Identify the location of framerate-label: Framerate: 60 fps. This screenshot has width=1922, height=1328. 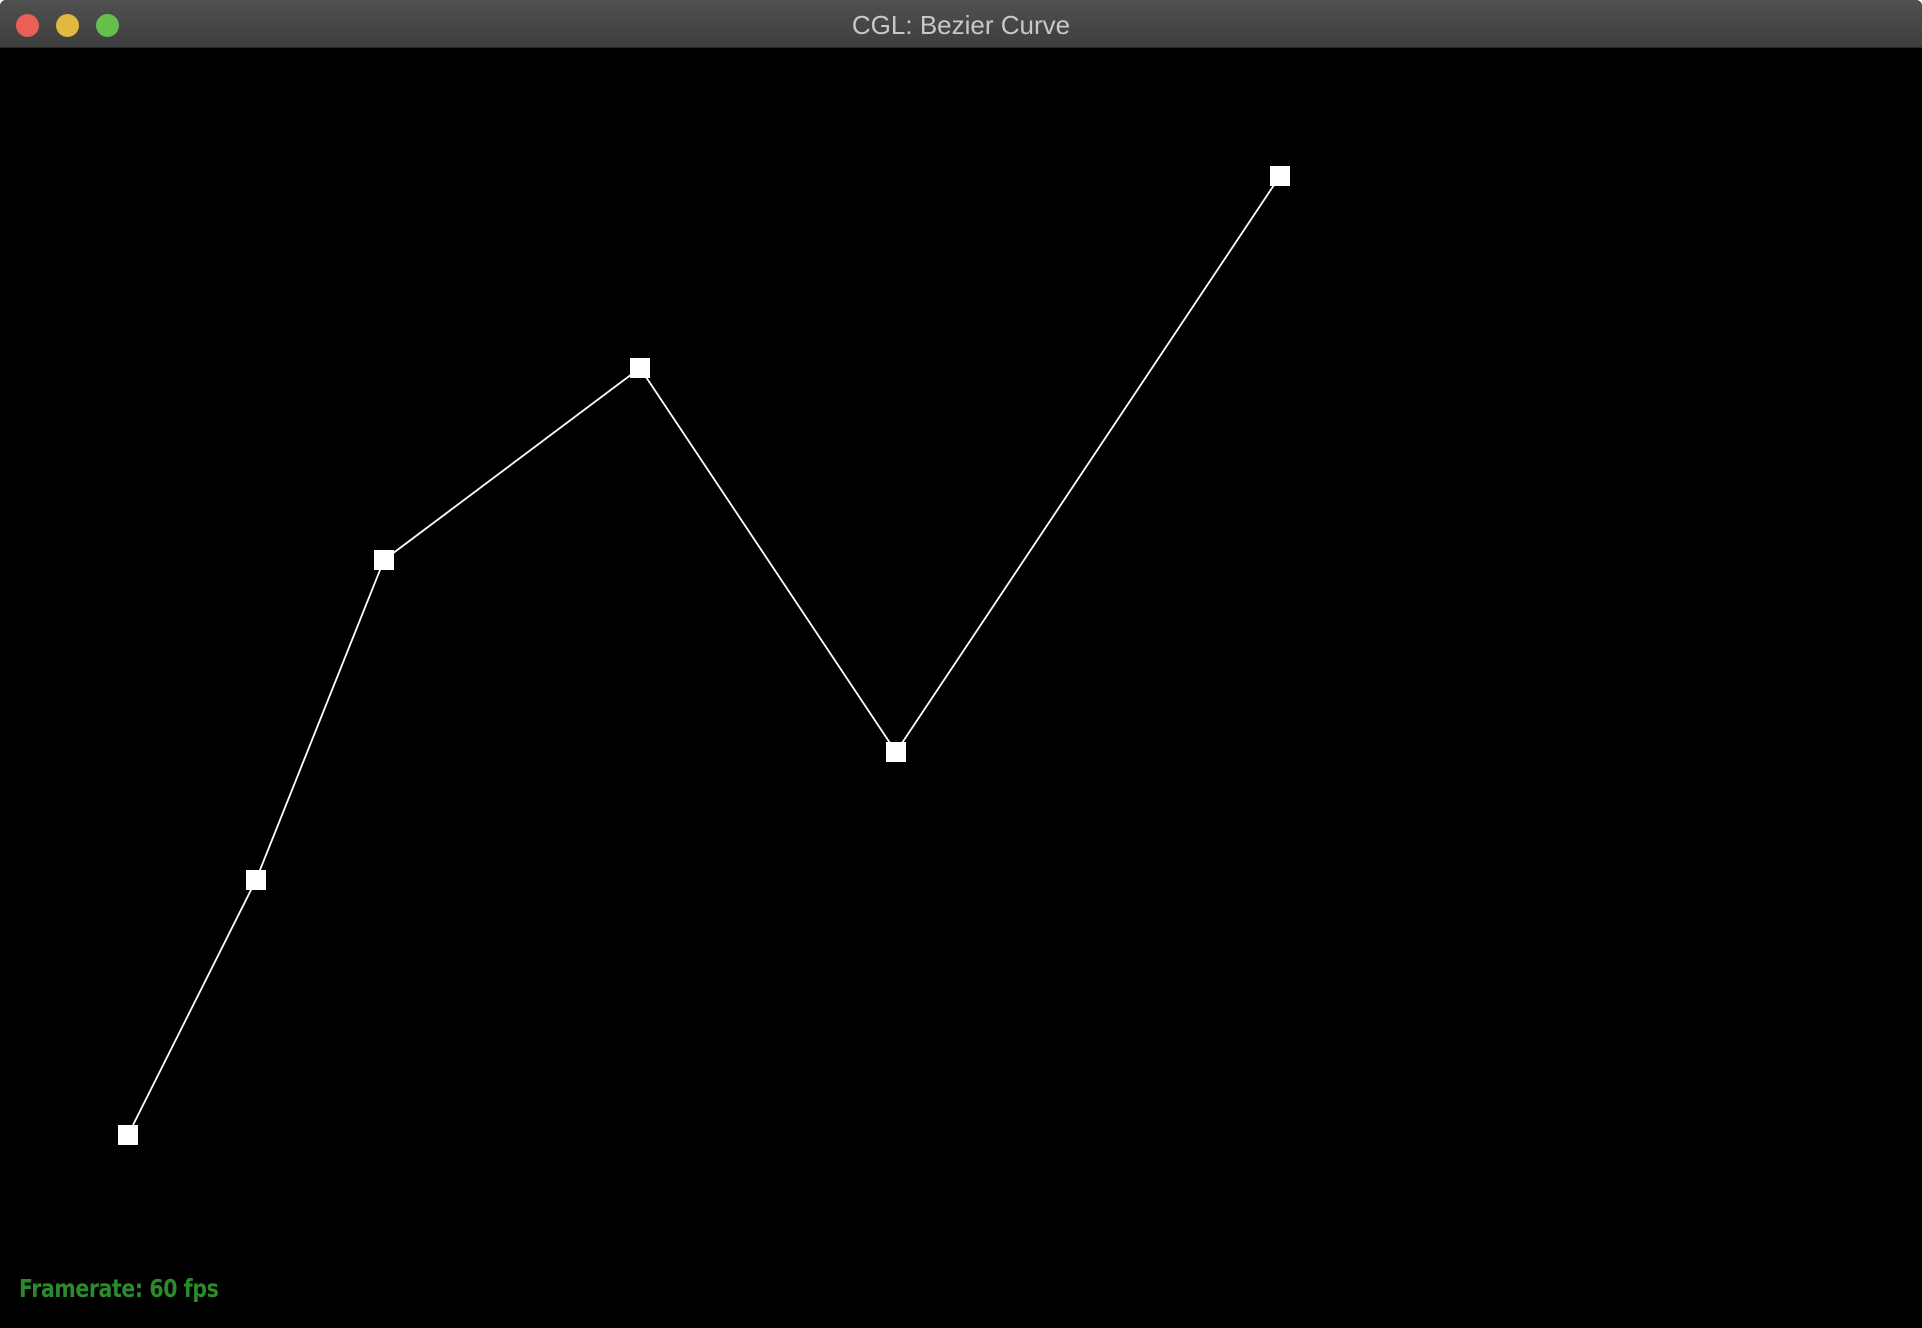
(119, 1288).